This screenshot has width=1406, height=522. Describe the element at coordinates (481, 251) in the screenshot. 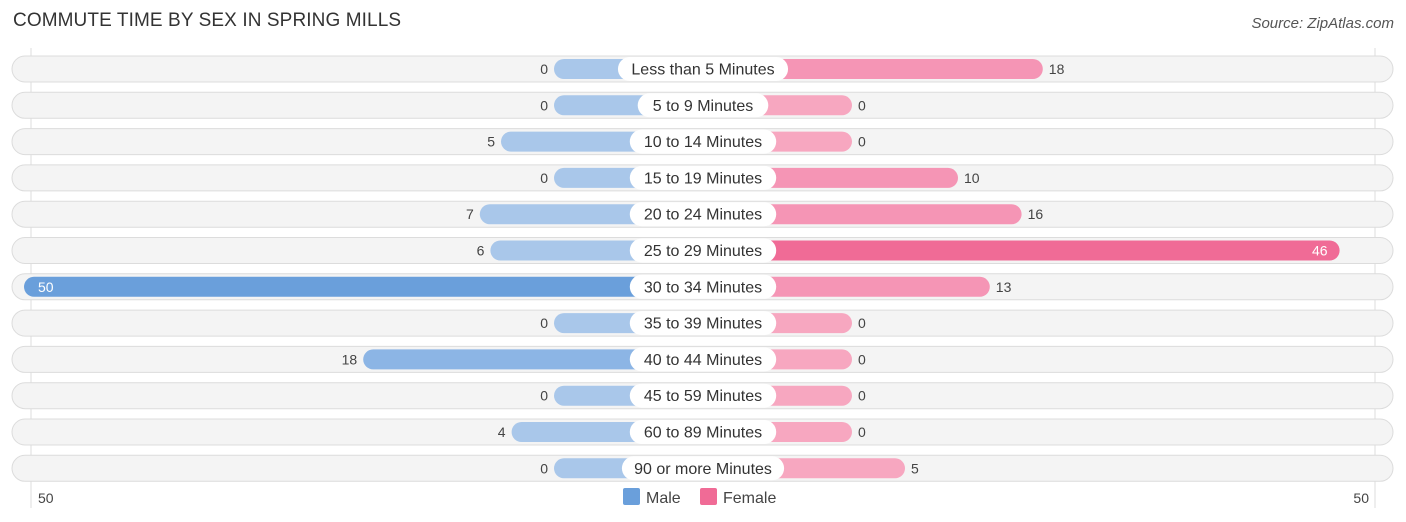

I see `male-value-label: 6` at that location.